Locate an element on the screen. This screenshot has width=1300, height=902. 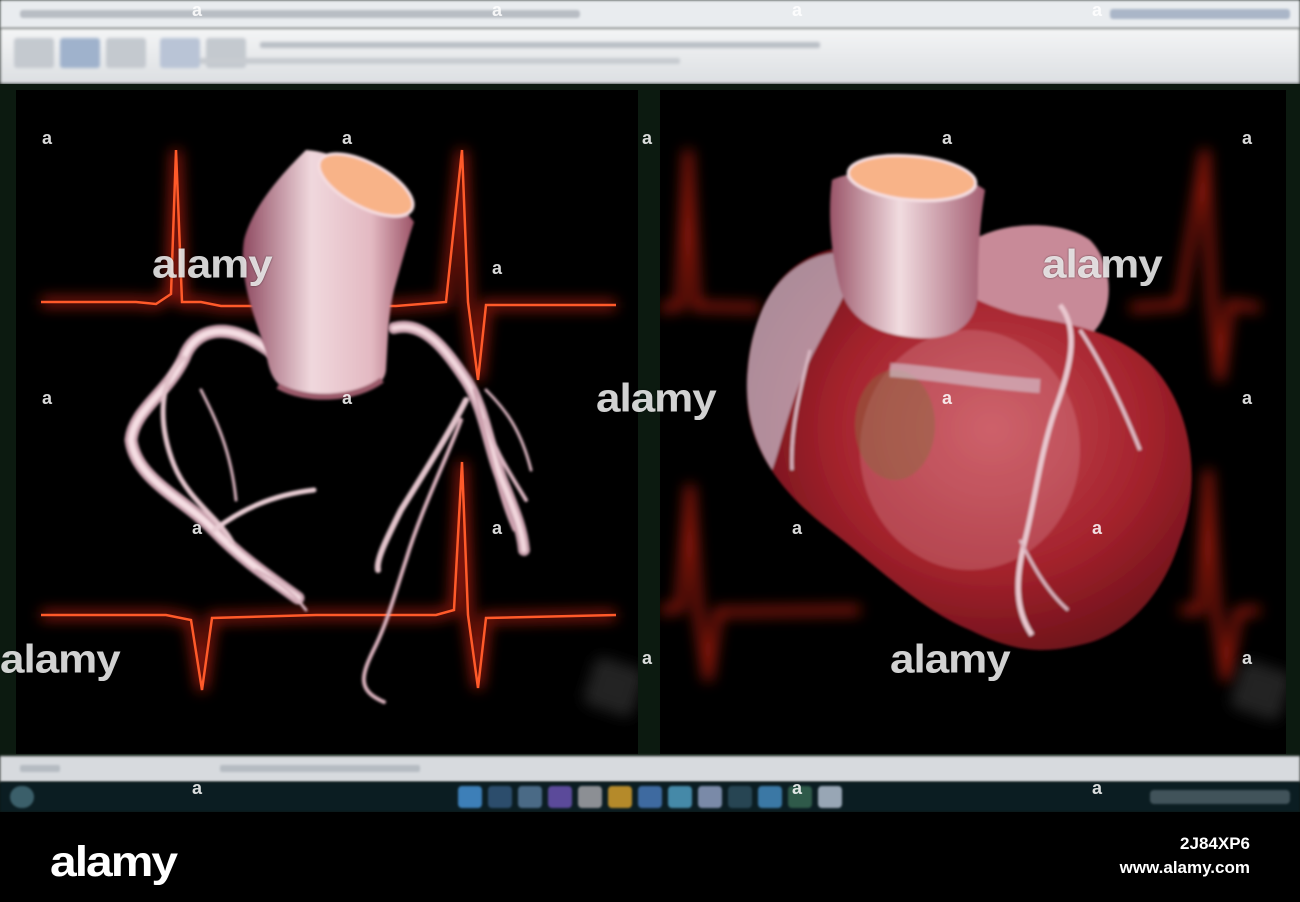
app-toolbar is located at coordinates (650, 56).